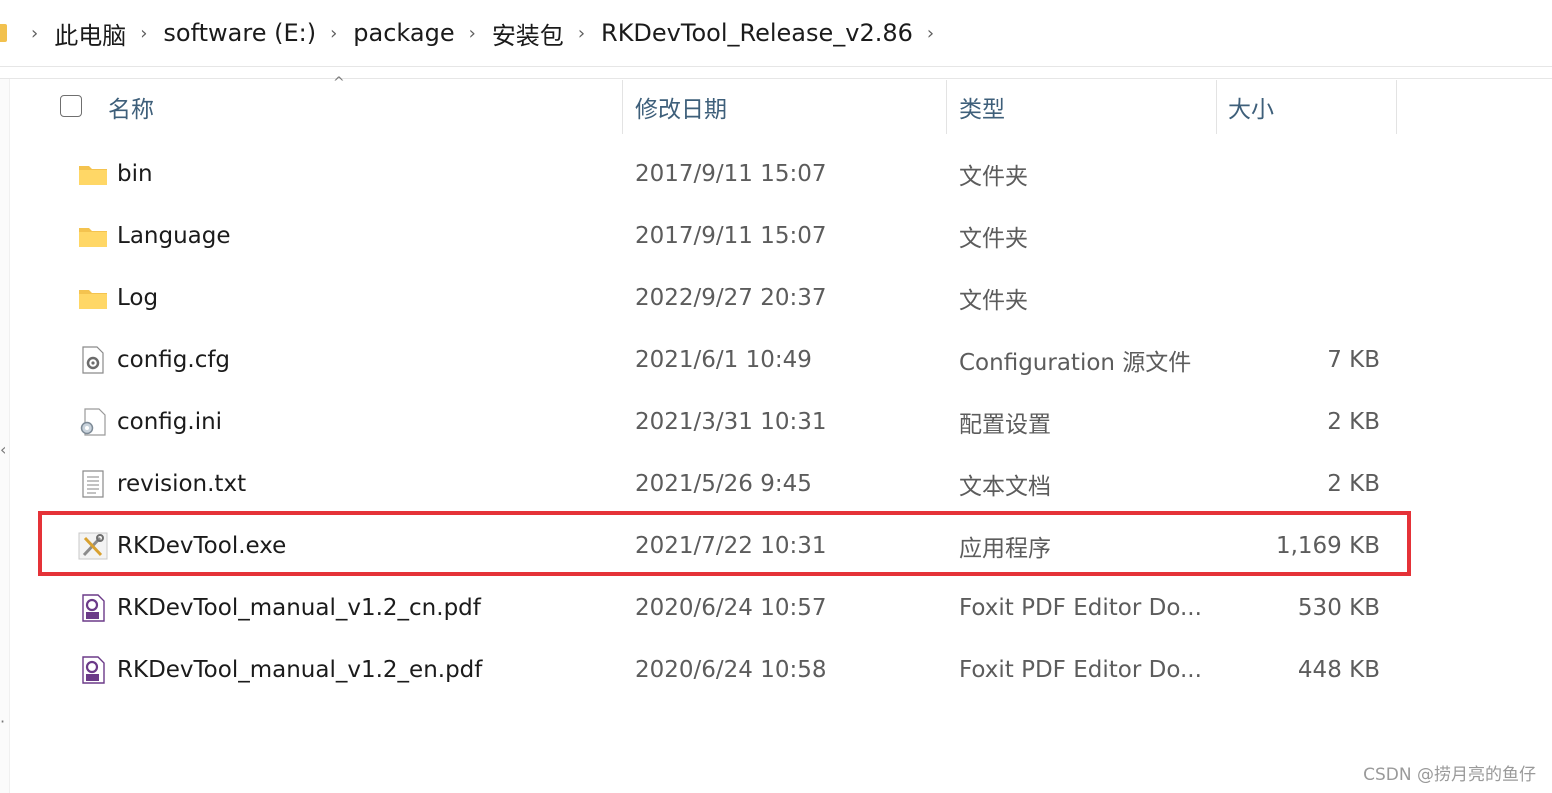 Image resolution: width=1552 pixels, height=793 pixels. I want to click on file-row: Log 2022/9/27 20:37 文件夹, so click(725, 298).